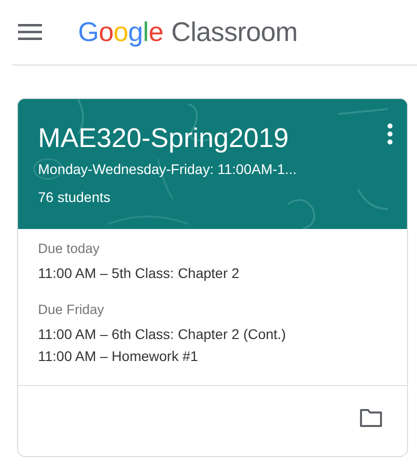  Describe the element at coordinates (234, 32) in the screenshot. I see `product-name: Classroom` at that location.